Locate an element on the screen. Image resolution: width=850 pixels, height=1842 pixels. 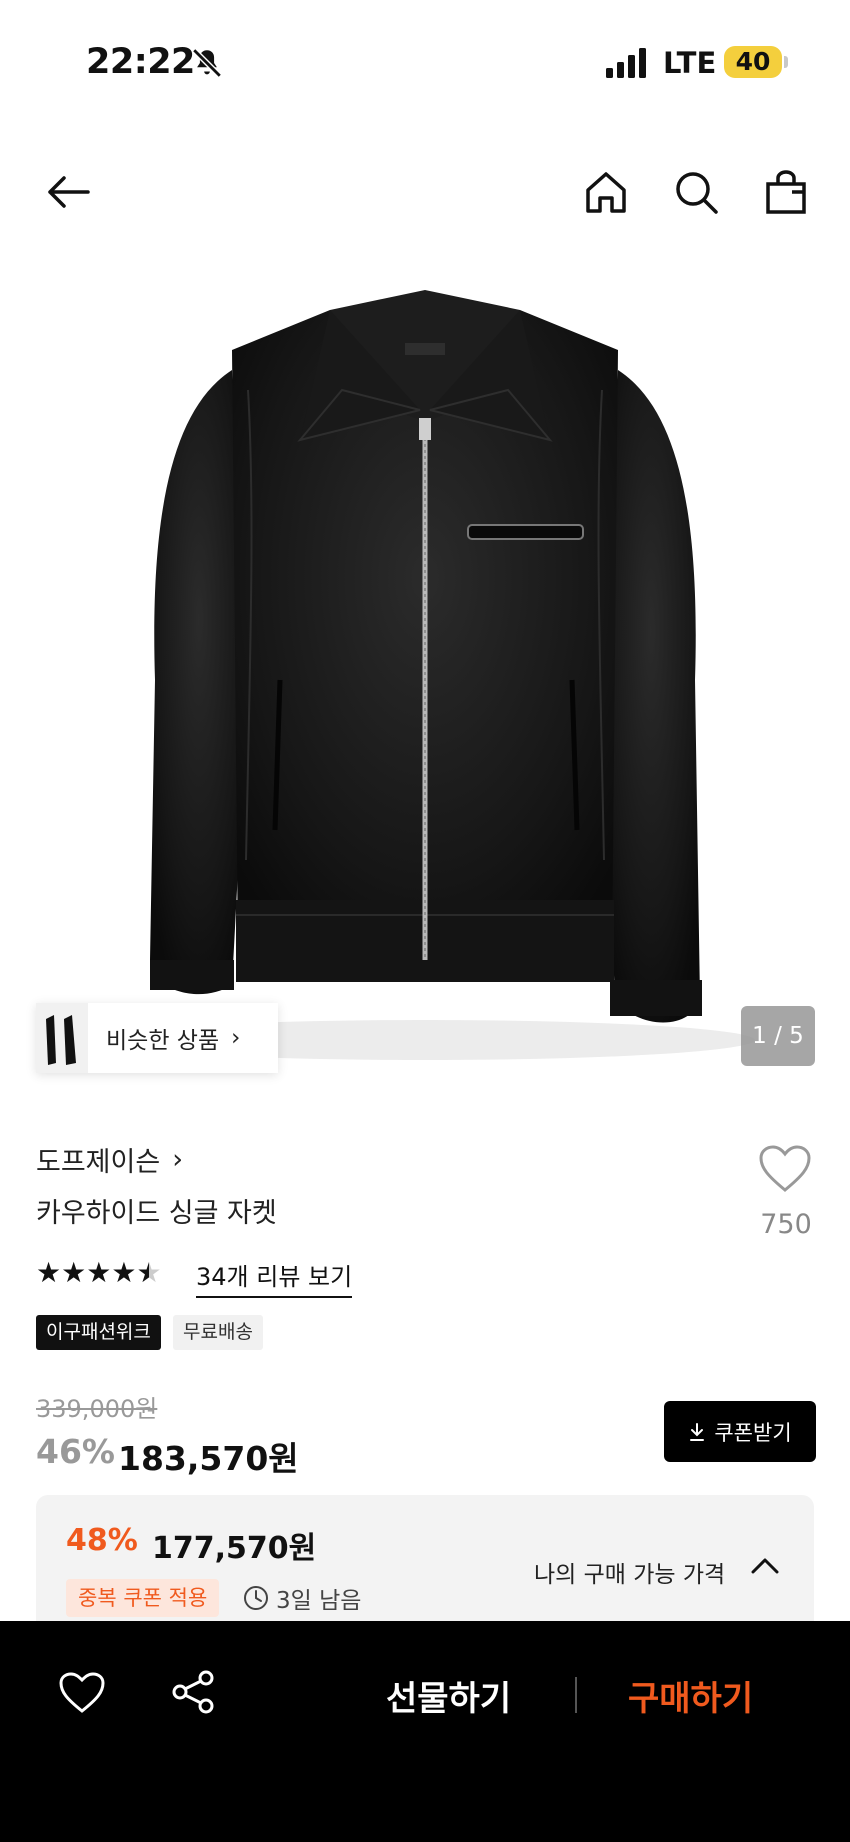
brand-link: 도프제이슨 › is located at coordinates (109, 1159).